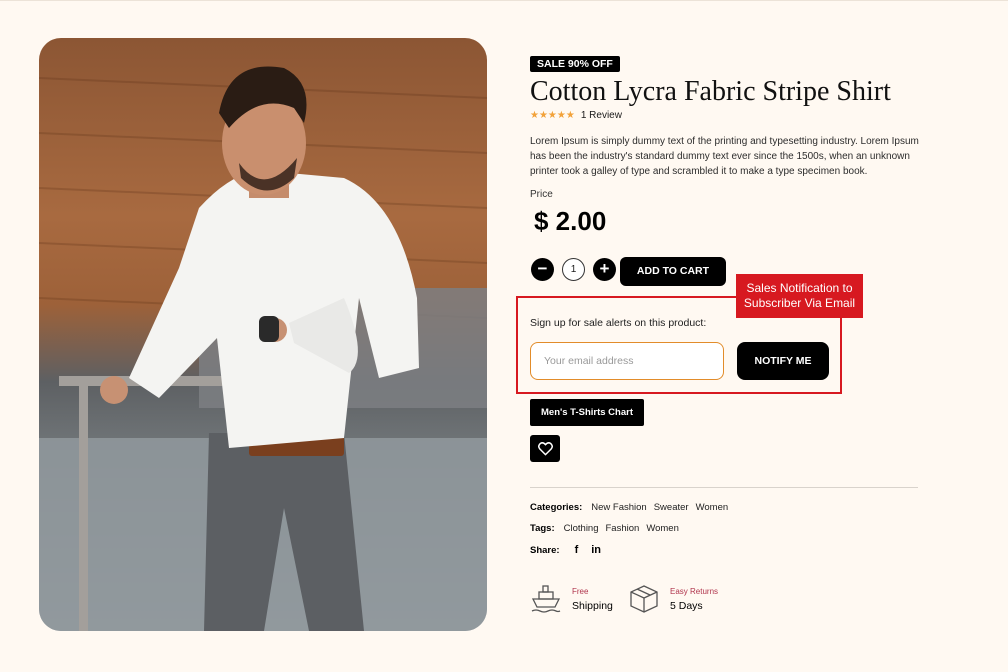 This screenshot has width=1008, height=672. What do you see at coordinates (686, 605) in the screenshot?
I see `feature-big-text: 5 Days` at bounding box center [686, 605].